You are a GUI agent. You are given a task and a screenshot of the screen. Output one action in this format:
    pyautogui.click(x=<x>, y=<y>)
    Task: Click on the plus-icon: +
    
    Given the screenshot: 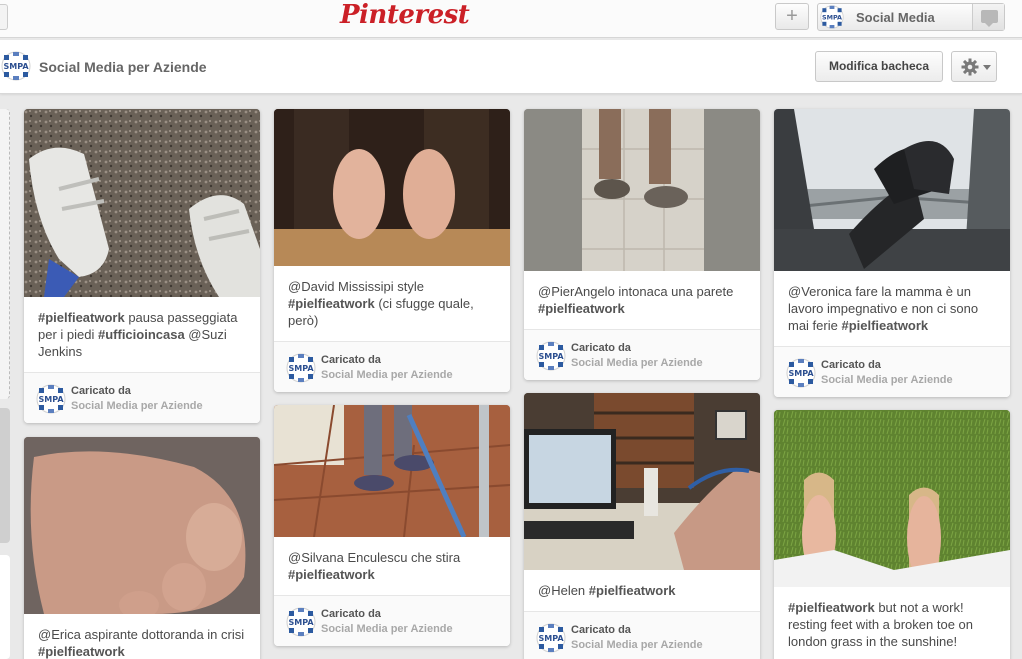 What is the action you would take?
    pyautogui.click(x=792, y=16)
    